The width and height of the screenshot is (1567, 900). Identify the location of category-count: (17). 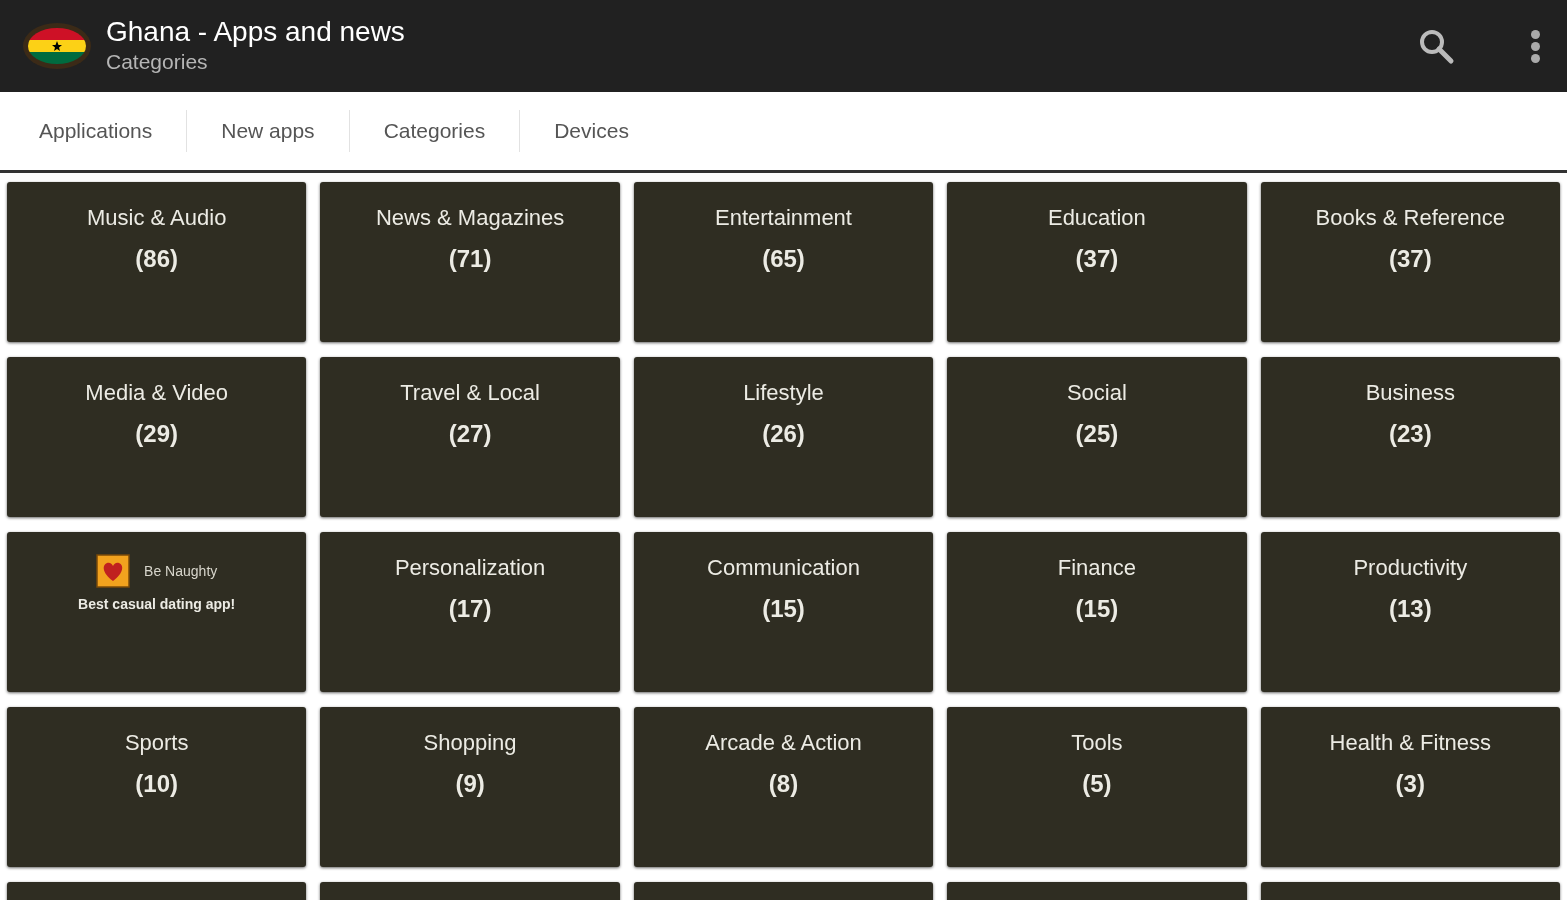
(470, 609).